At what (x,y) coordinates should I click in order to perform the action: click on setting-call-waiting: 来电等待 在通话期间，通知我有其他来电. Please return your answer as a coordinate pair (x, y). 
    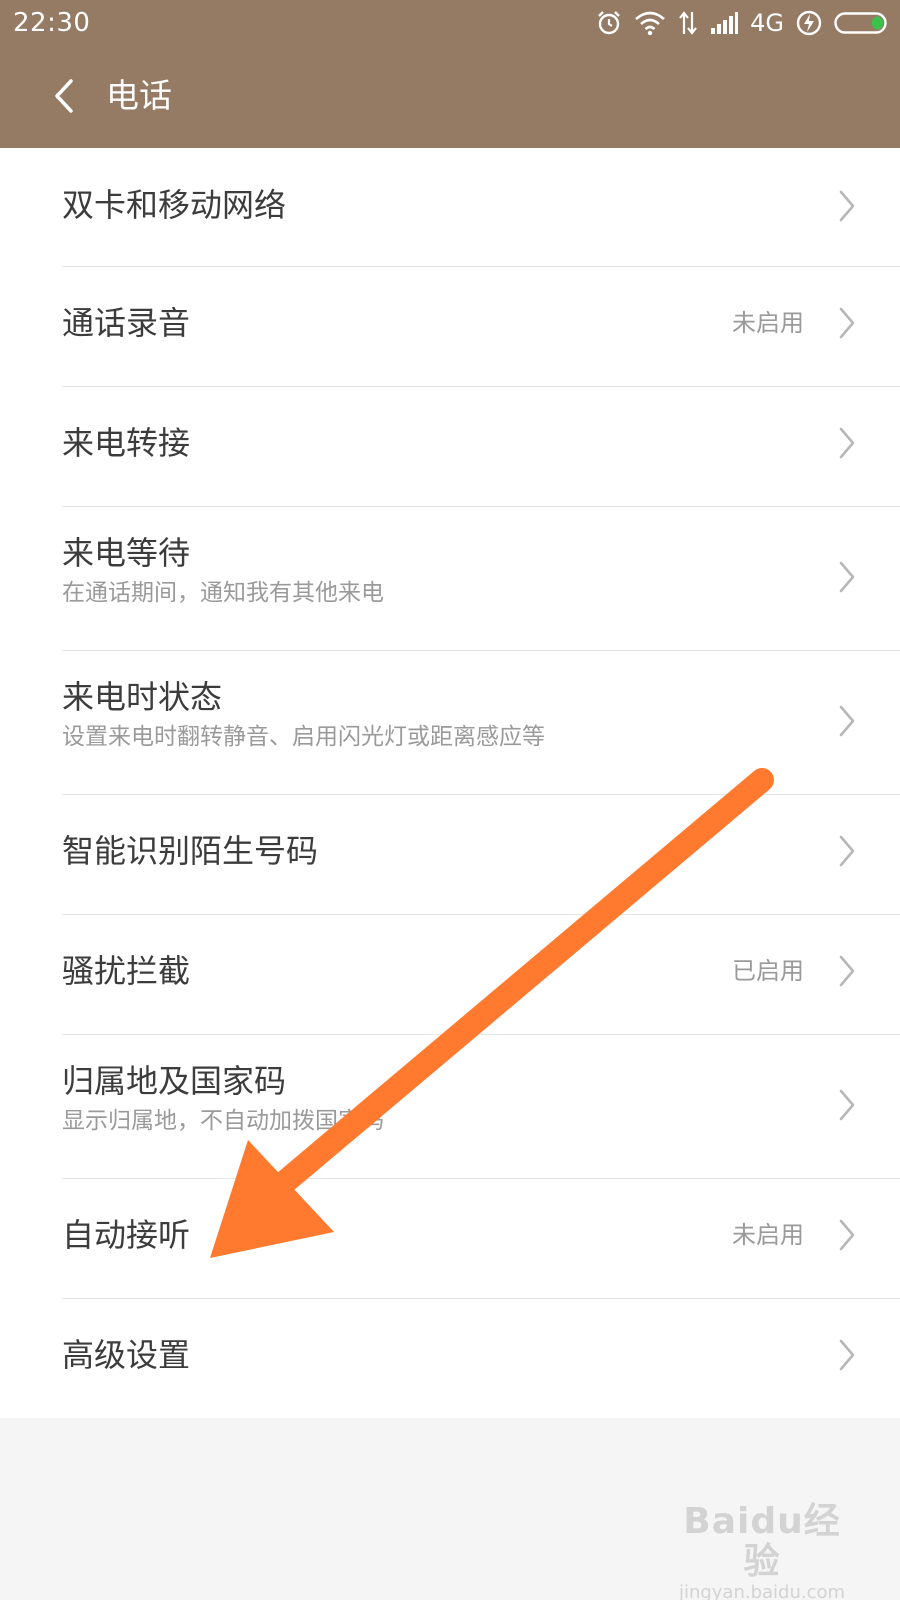
    Looking at the image, I should click on (450, 578).